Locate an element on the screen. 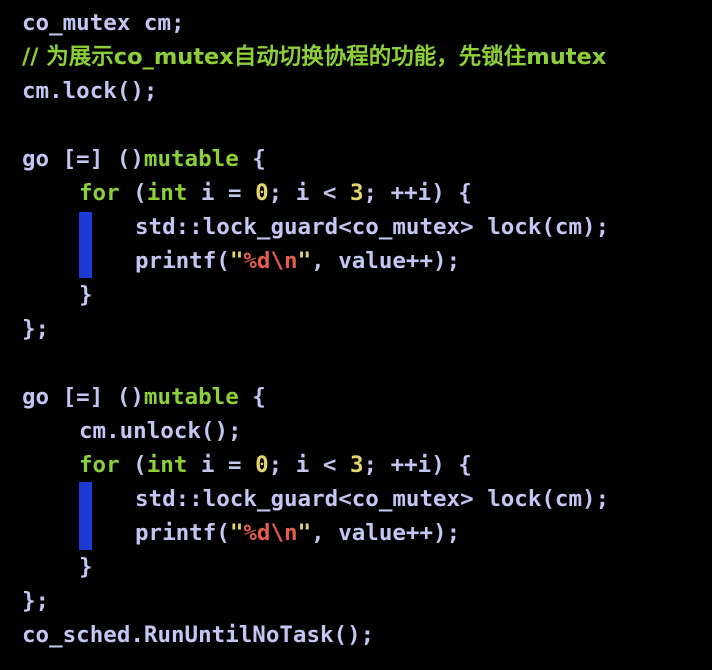 The image size is (712, 670). code-line-for-close-1: } is located at coordinates (86, 295).